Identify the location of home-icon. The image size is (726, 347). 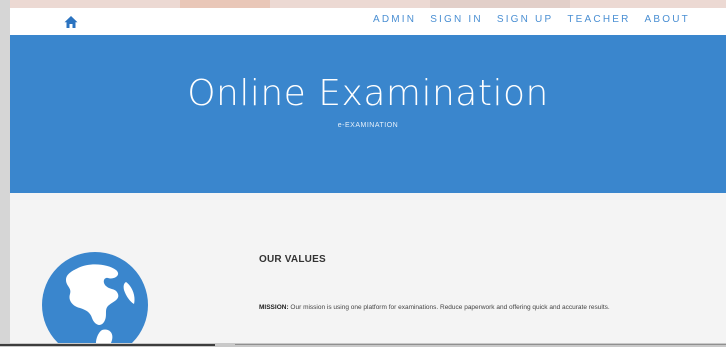
(71, 22).